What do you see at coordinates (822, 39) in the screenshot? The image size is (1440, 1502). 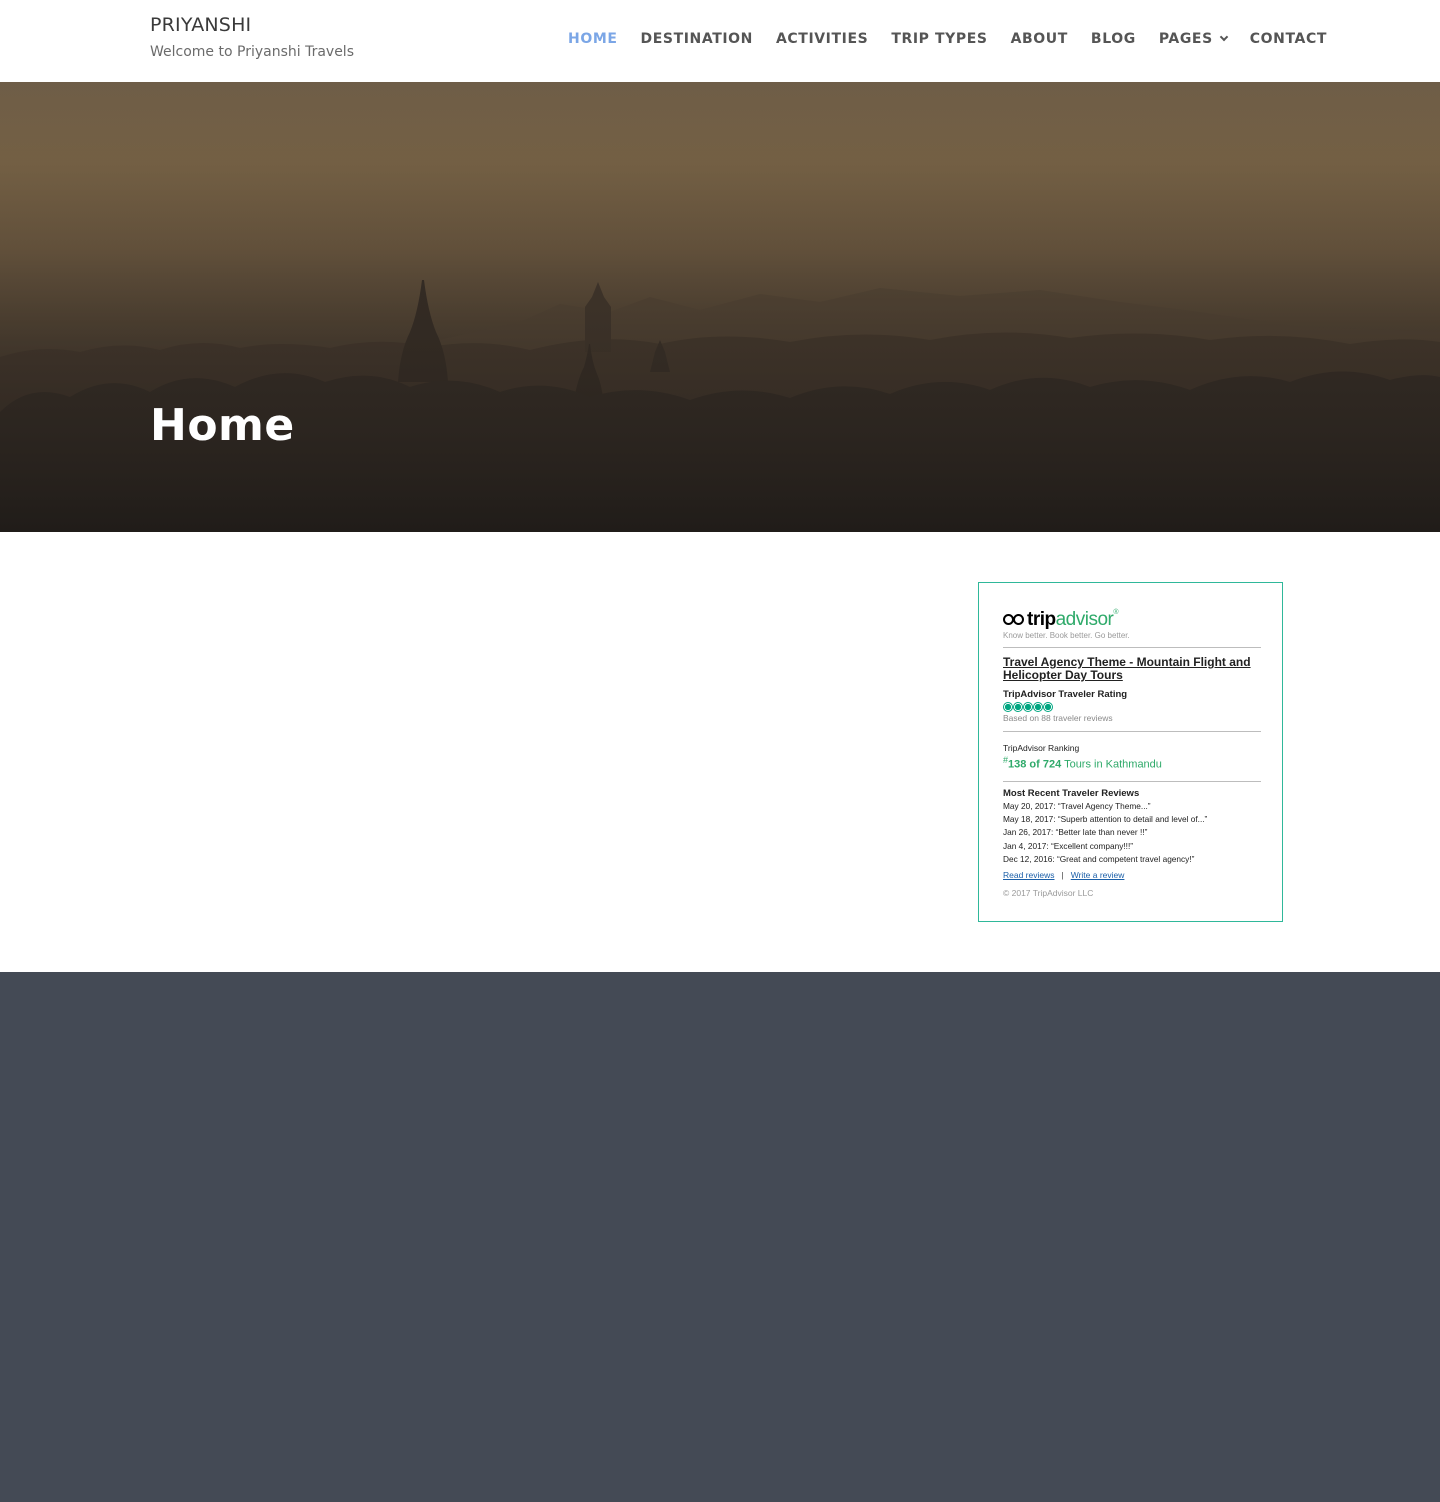 I see `nav-item-activities: ACTIVITIES` at bounding box center [822, 39].